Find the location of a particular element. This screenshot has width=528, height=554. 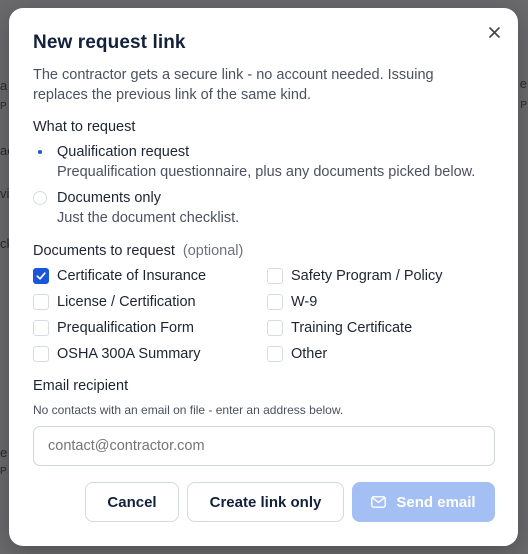

checkbox-prequalification-form: Prequalification Form is located at coordinates (143, 329).